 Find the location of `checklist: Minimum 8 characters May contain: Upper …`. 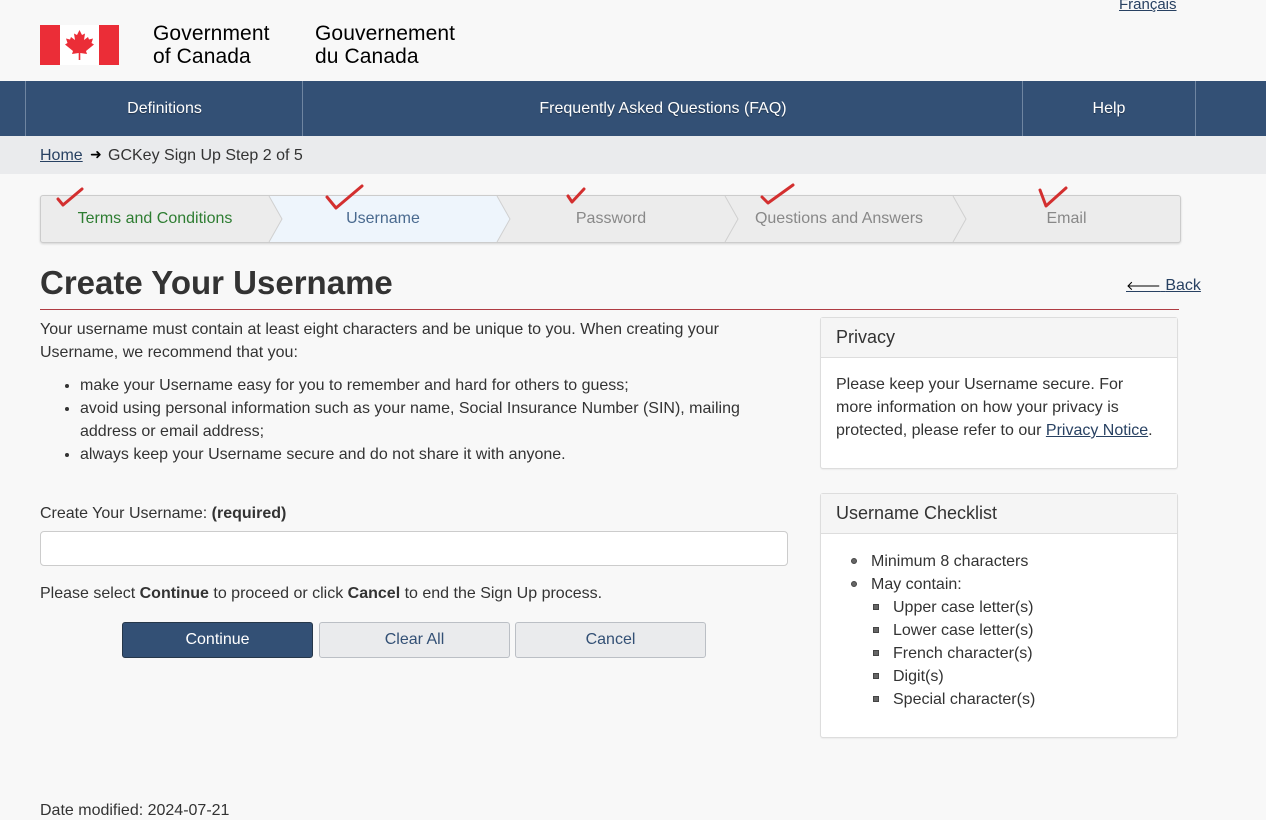

checklist: Minimum 8 characters May contain: Upper … is located at coordinates (999, 630).